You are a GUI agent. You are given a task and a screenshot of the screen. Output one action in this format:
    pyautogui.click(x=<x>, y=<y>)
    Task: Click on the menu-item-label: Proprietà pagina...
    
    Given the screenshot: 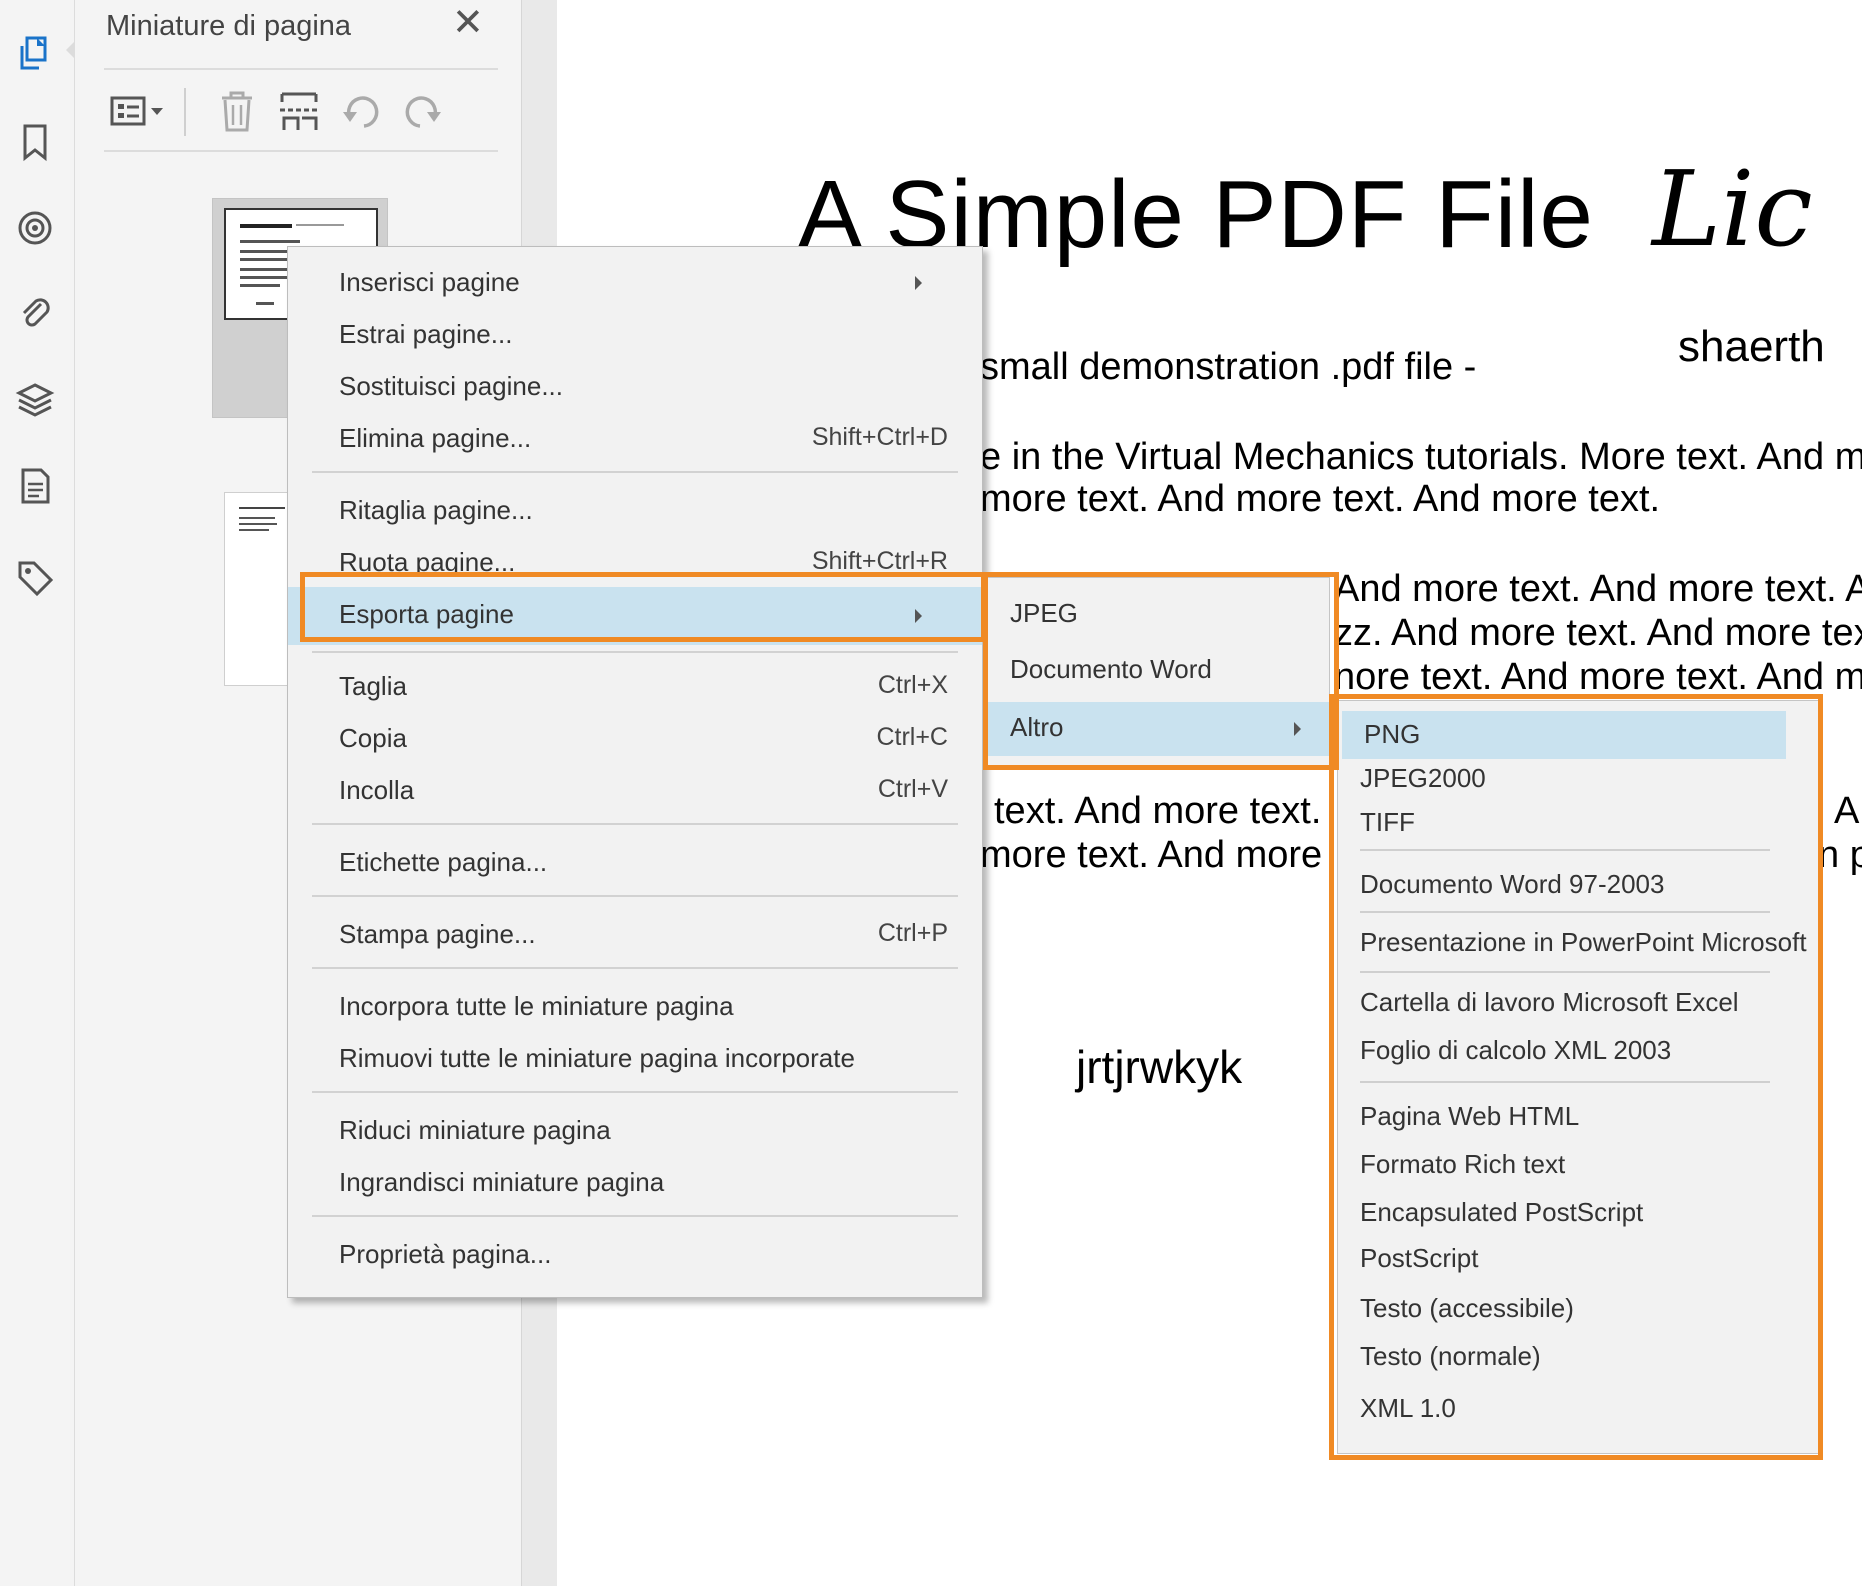 What is the action you would take?
    pyautogui.click(x=445, y=1254)
    